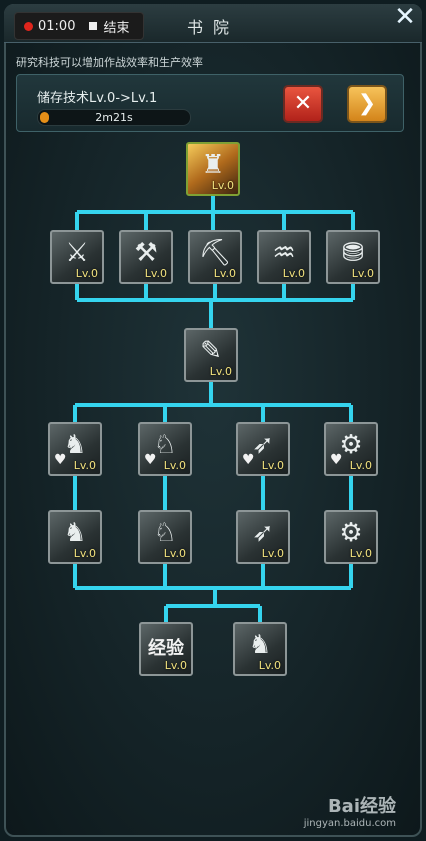 Image resolution: width=426 pixels, height=841 pixels. I want to click on catapult-sword-icon: ⚙, so click(351, 533).